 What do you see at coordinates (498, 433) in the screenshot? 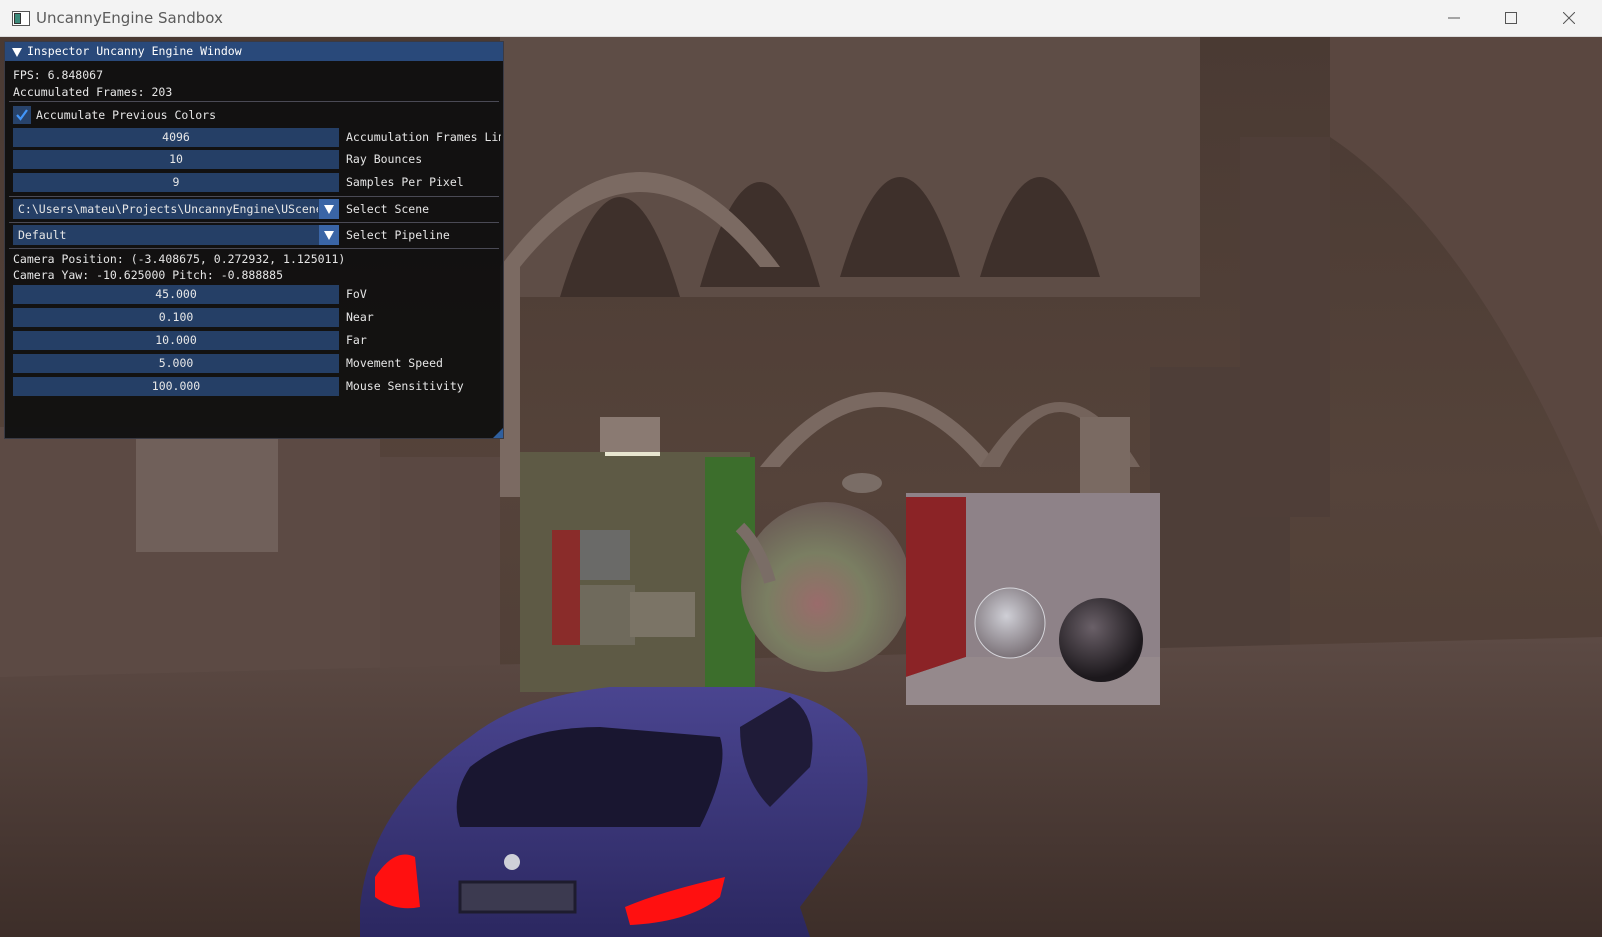
I see `resize-grip-icon` at bounding box center [498, 433].